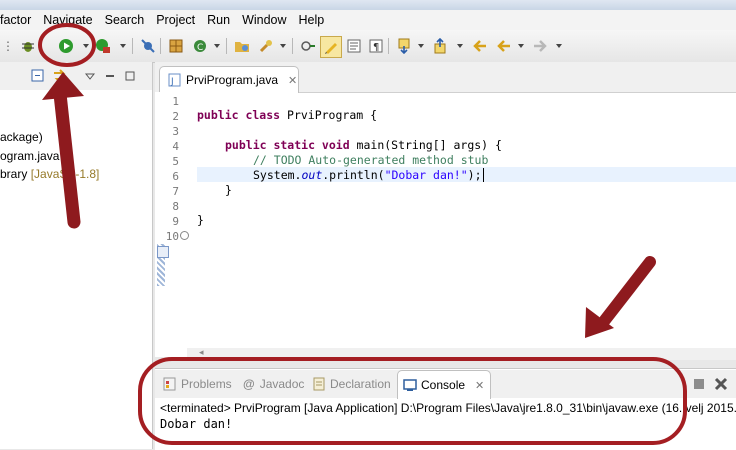 The image size is (736, 450). I want to click on declaration-icon, so click(319, 384).